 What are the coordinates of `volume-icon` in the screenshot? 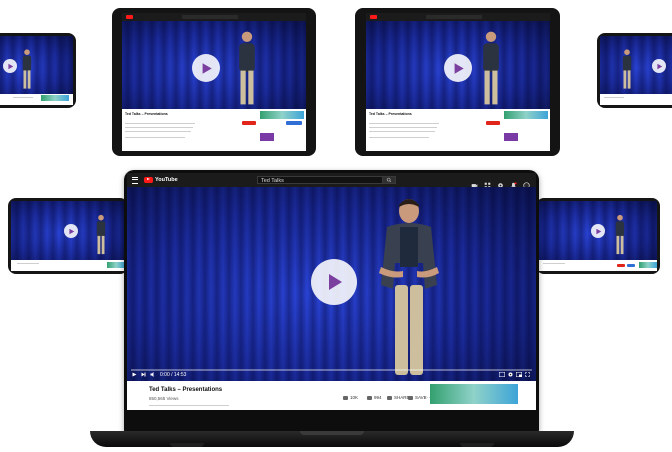 It's located at (153, 375).